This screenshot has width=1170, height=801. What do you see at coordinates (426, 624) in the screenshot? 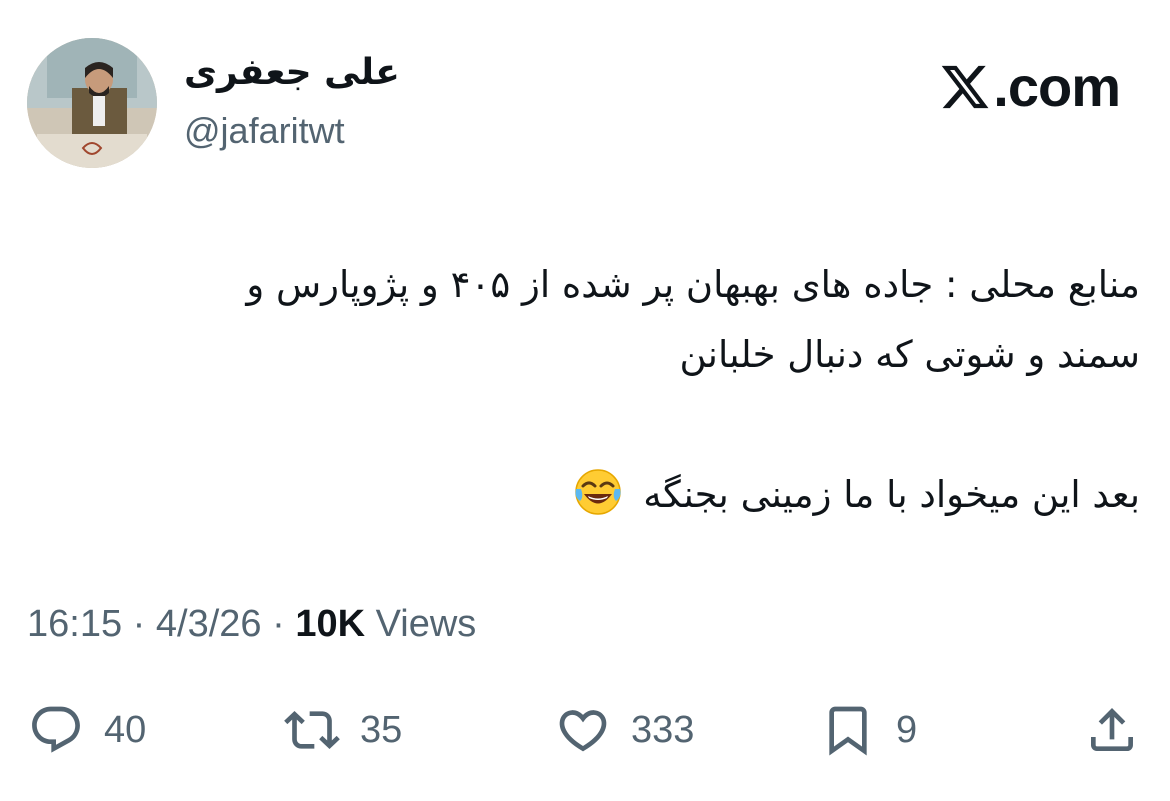
I see `views-label: Views` at bounding box center [426, 624].